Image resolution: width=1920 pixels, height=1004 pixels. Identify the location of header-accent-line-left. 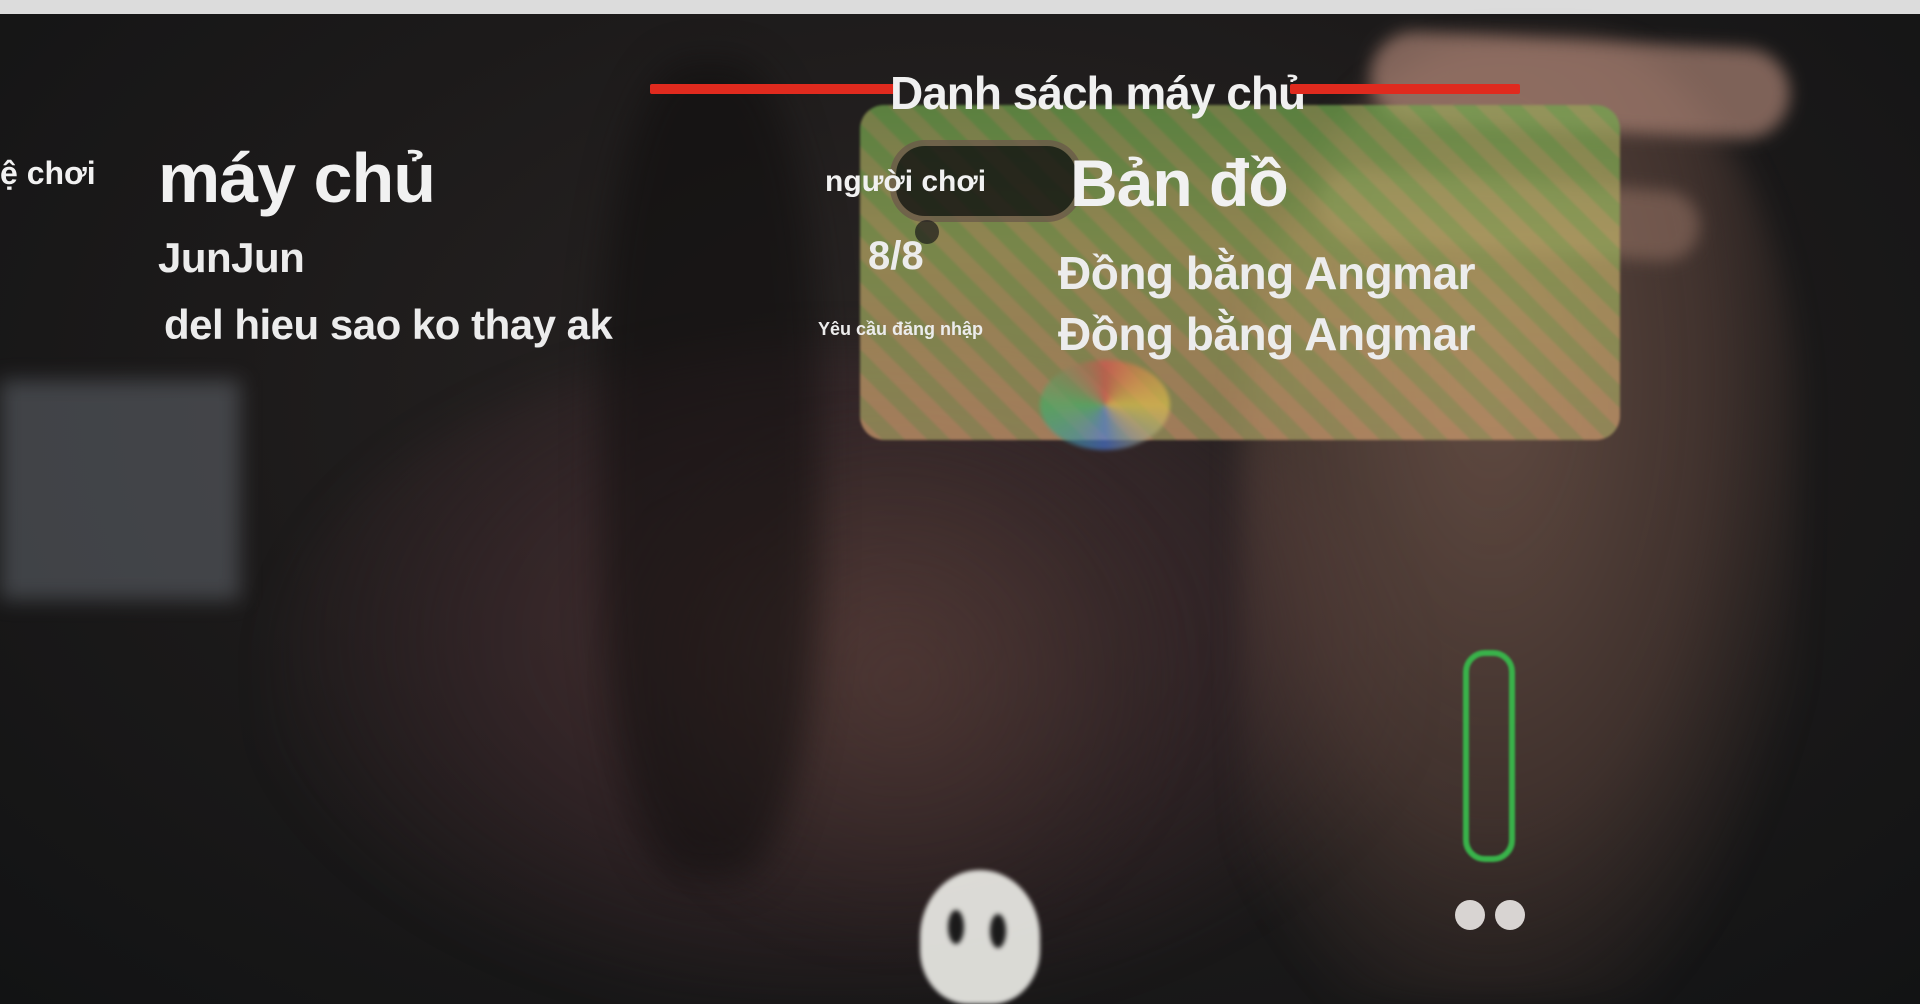
(772, 89).